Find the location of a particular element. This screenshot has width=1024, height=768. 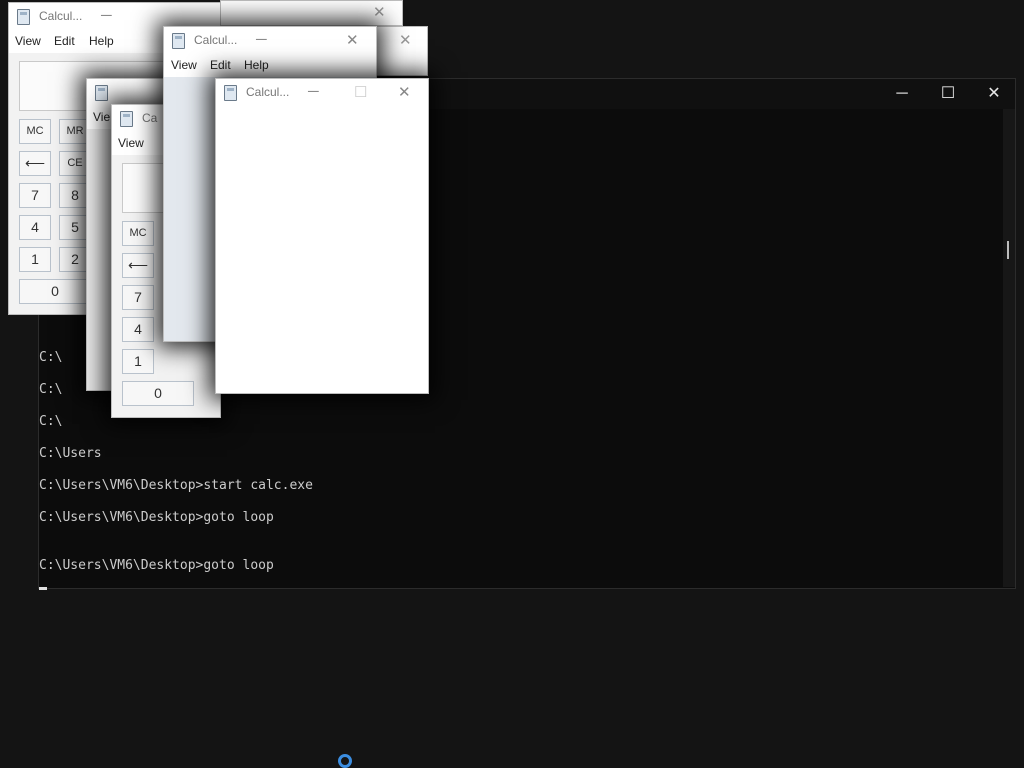

console-scrollbar is located at coordinates (1009, 348).